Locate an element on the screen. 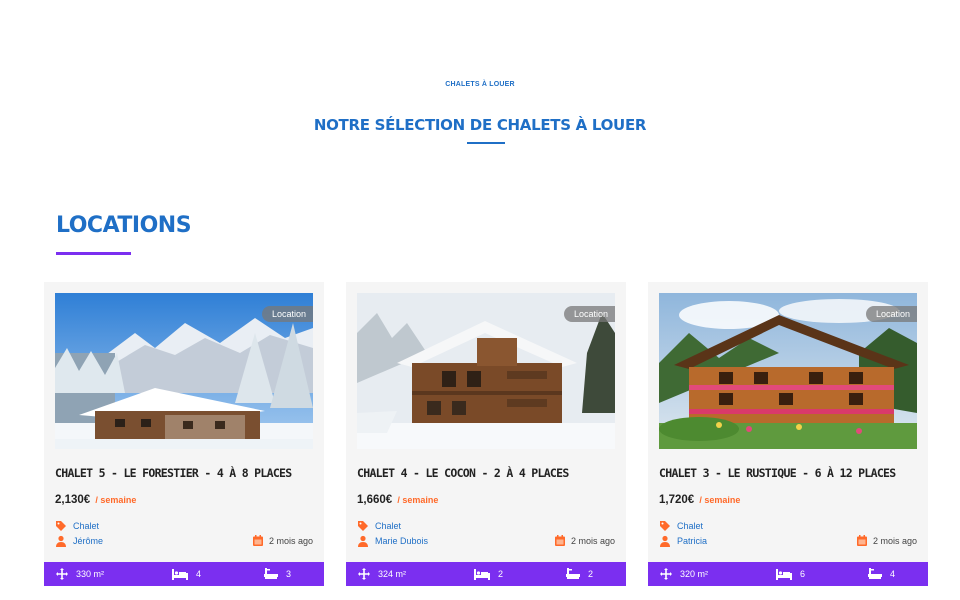  baths-stat: 4 is located at coordinates (881, 574).